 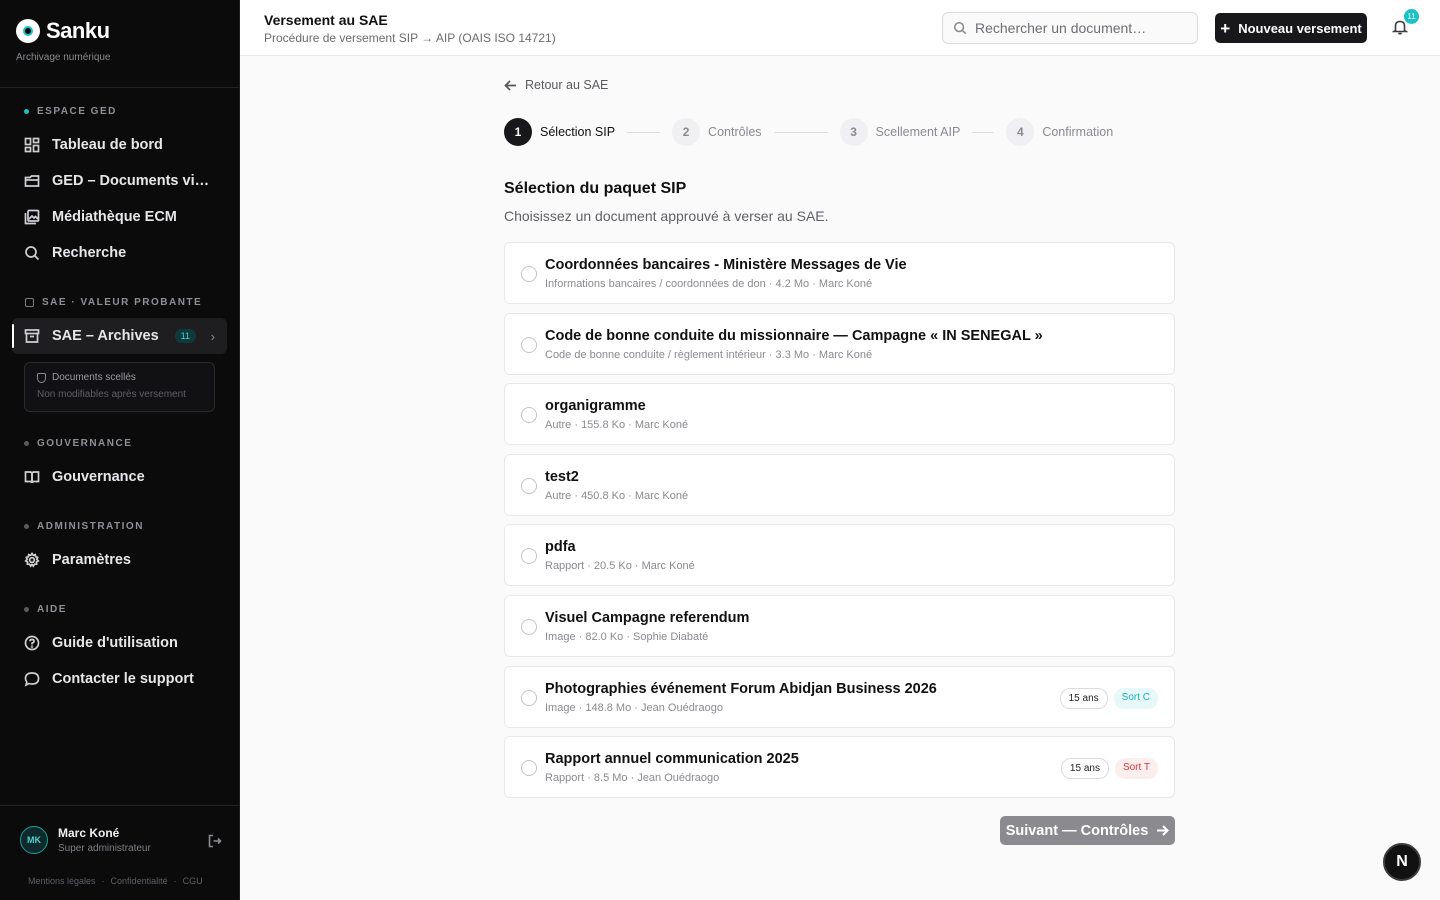 I want to click on sidebar-item-recherche: Recherche, so click(x=119, y=253).